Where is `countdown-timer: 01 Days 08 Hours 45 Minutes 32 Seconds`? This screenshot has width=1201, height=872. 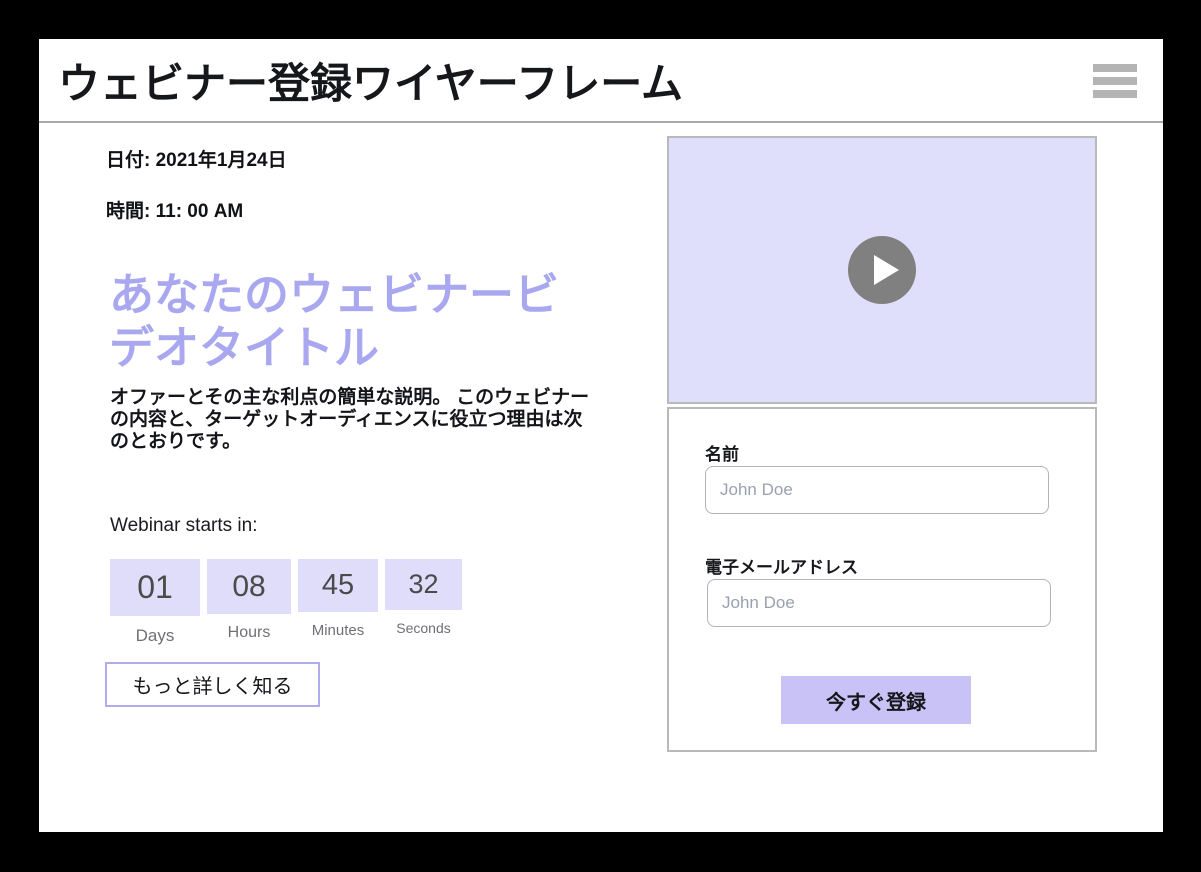
countdown-timer: 01 Days 08 Hours 45 Minutes 32 Seconds is located at coordinates (379, 602).